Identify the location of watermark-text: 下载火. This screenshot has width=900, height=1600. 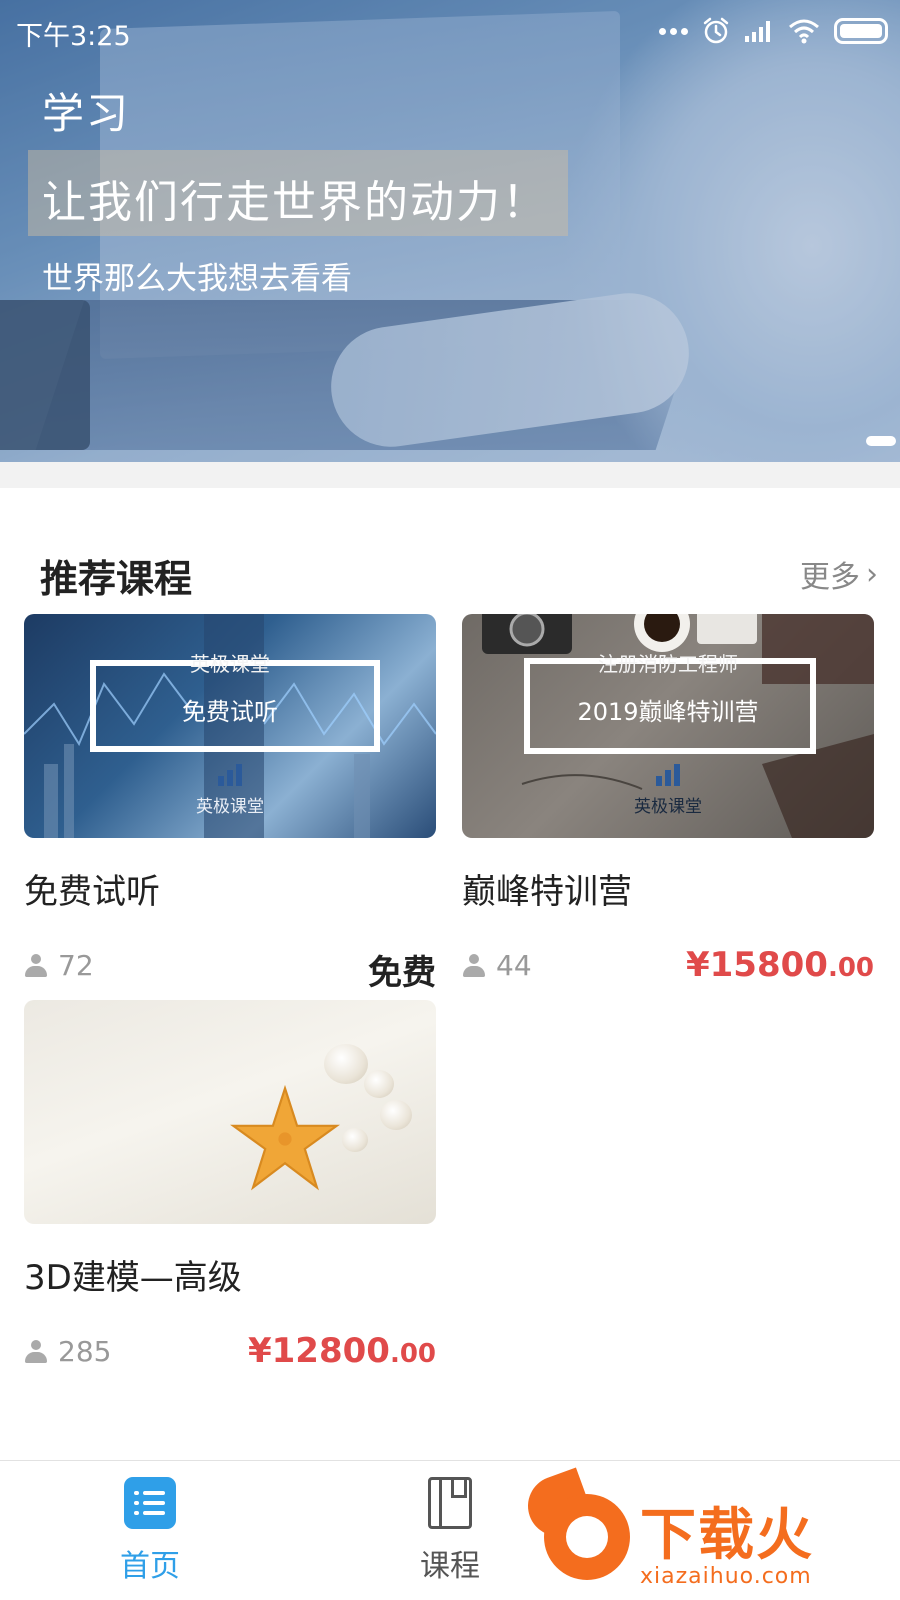
(727, 1535).